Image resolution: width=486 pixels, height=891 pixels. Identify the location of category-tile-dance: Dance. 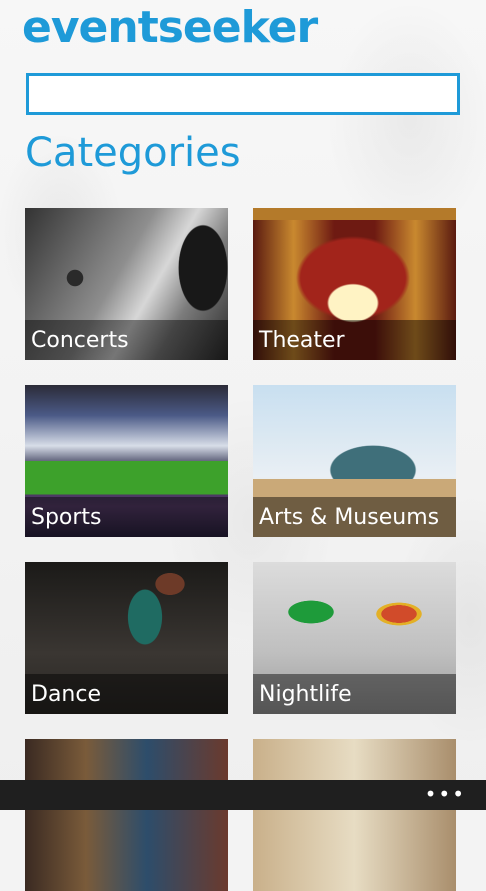
(126, 638).